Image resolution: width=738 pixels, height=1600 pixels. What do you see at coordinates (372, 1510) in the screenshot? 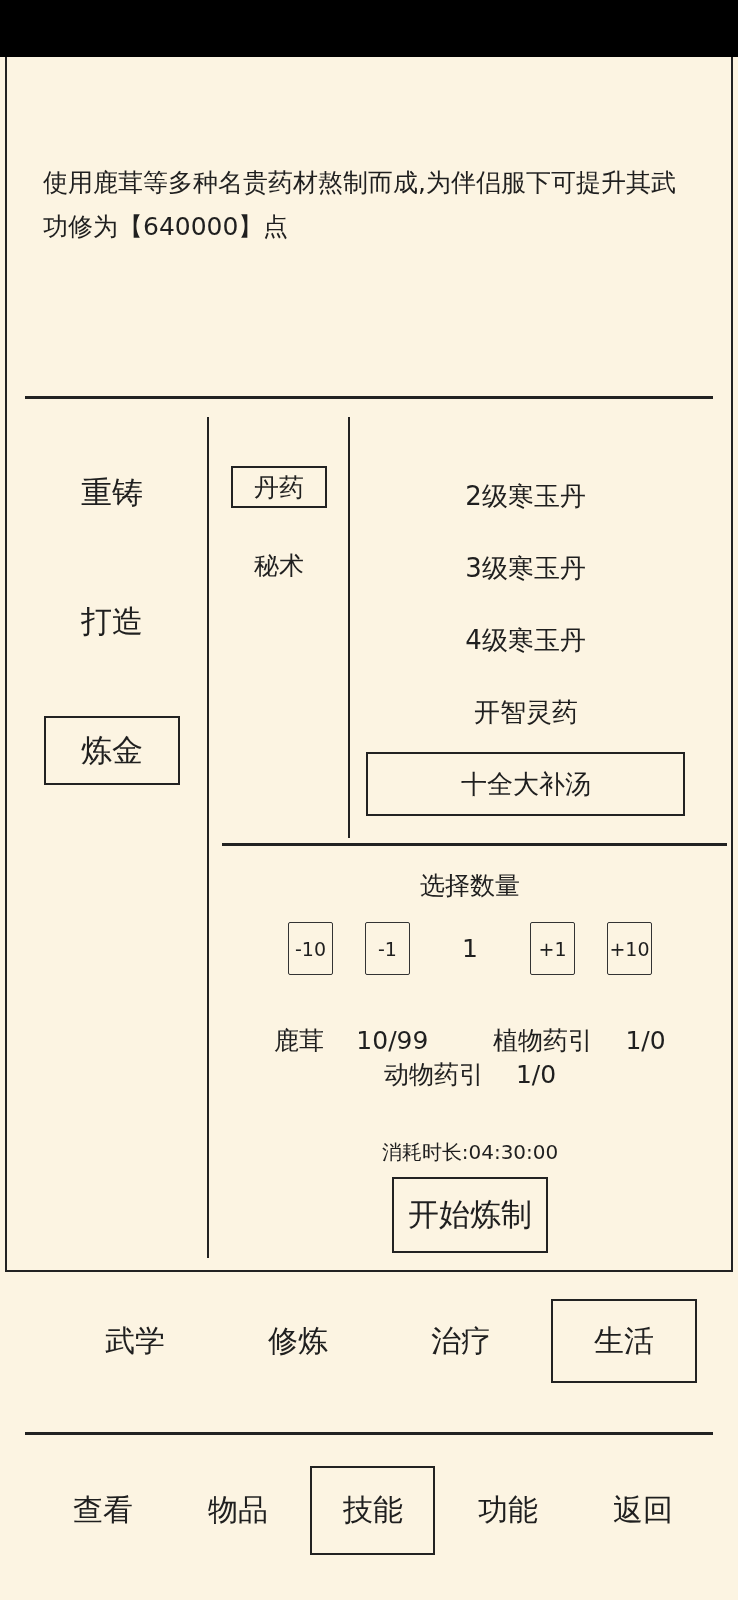
I see `nav-button: 技能` at bounding box center [372, 1510].